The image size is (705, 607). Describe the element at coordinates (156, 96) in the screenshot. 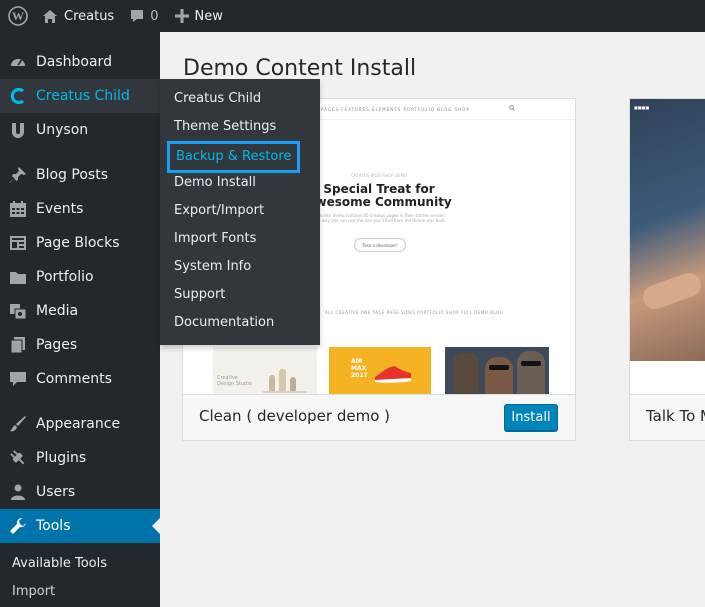

I see `flyout-arrow` at that location.